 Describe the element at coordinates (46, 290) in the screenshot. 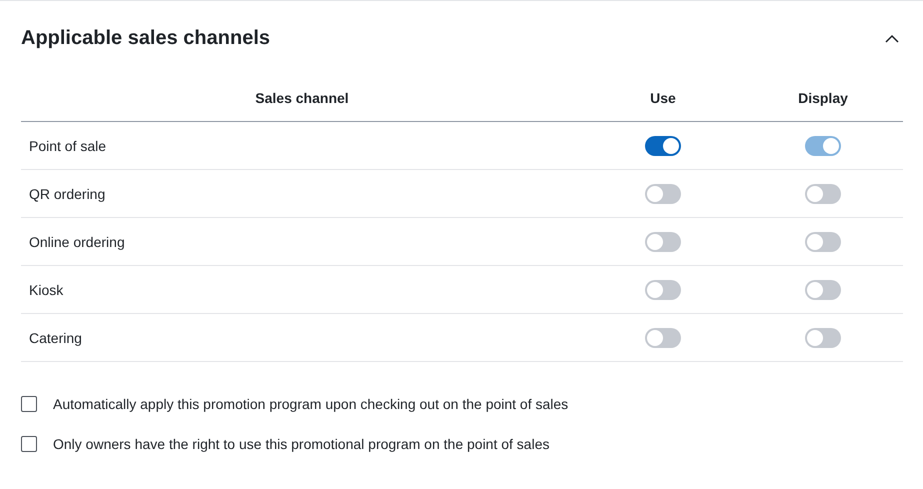

I see `channel-name: Kiosk` at that location.